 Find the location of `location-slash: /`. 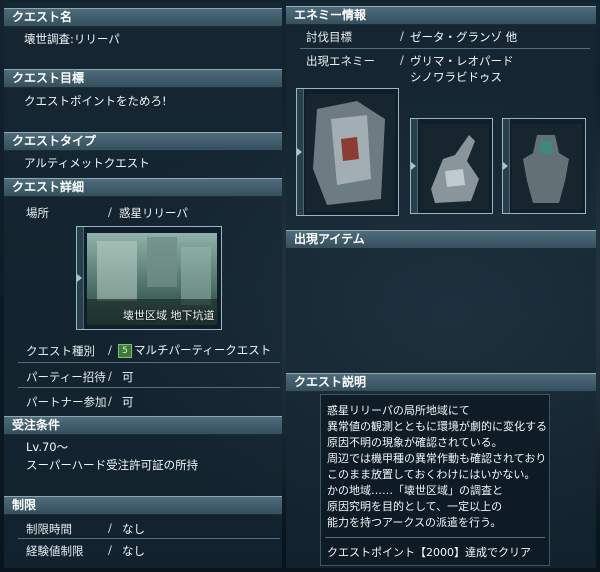

location-slash: / is located at coordinates (110, 212).